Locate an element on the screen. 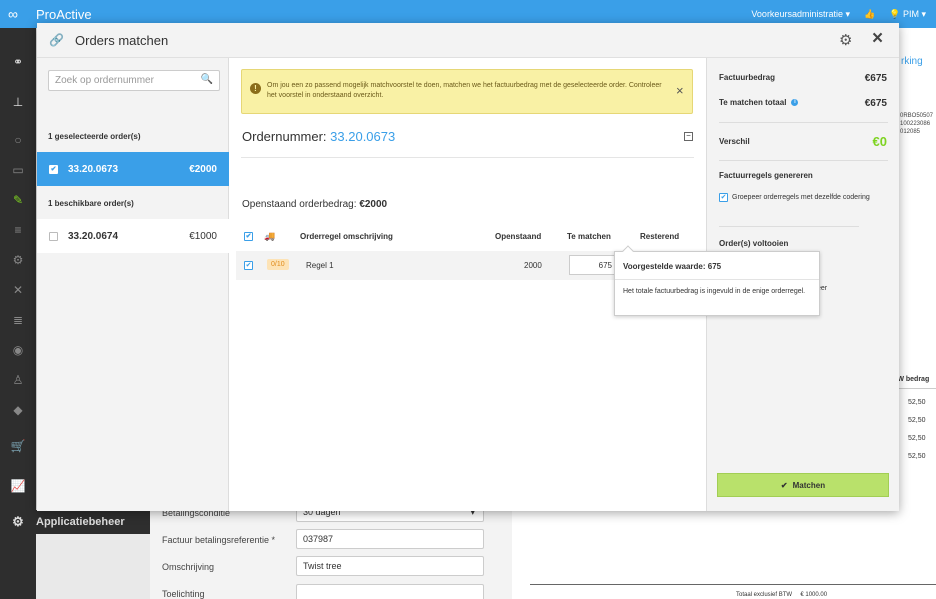 The width and height of the screenshot is (936, 599). form-label-notes: Toelichting is located at coordinates (183, 594).